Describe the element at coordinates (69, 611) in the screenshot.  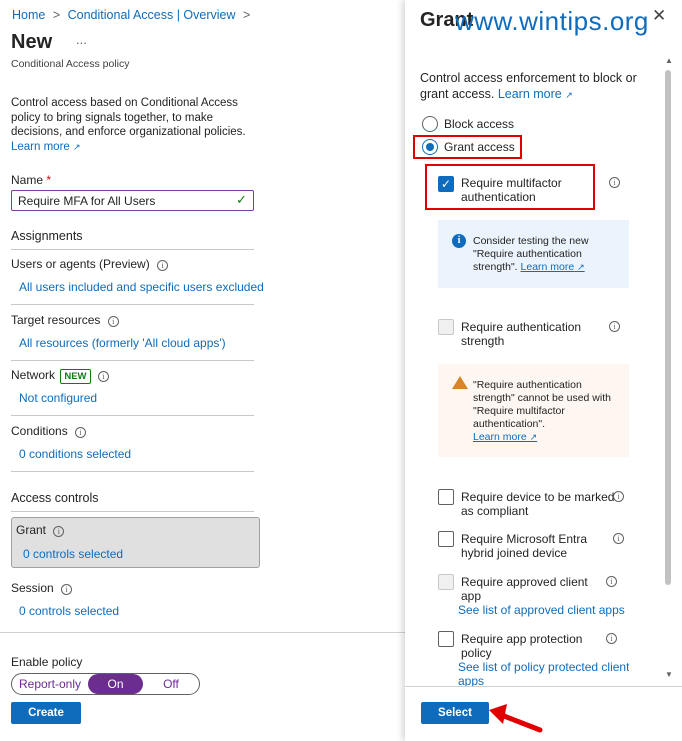
I see `session-controls-link: 0 controls selected` at that location.